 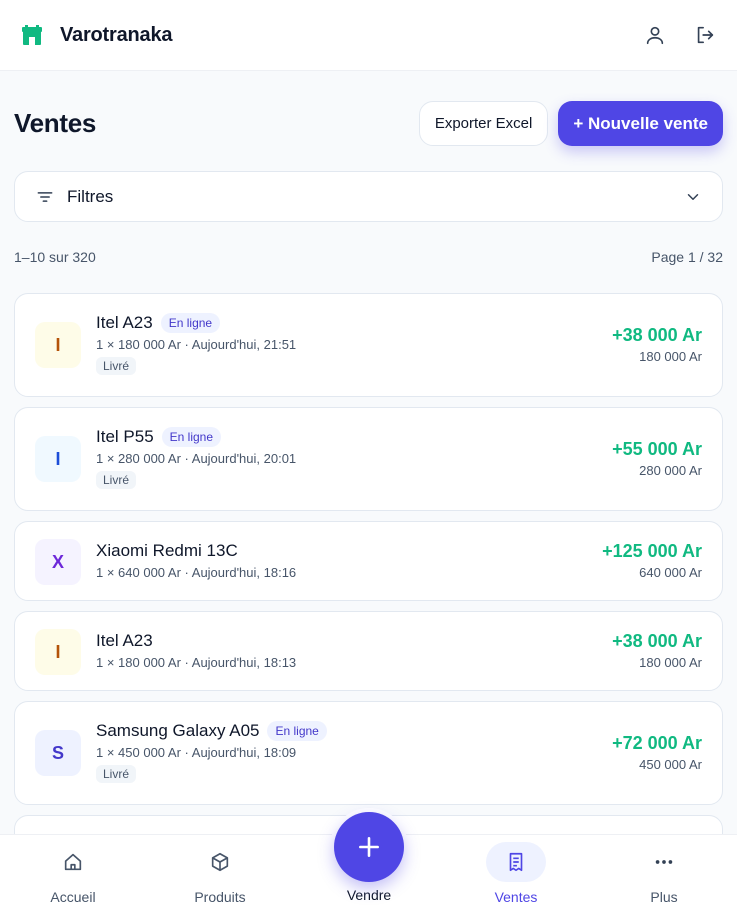 I want to click on sale-margin: +55 000 Ar, so click(x=657, y=449).